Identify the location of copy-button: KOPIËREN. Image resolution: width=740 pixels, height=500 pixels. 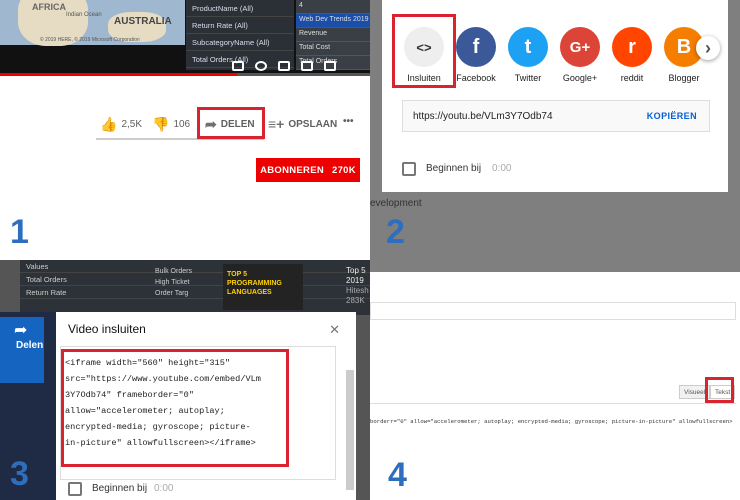
(672, 116).